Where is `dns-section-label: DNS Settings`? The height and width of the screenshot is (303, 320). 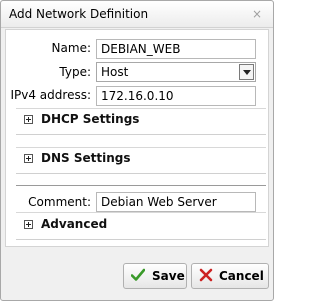 dns-section-label: DNS Settings is located at coordinates (86, 158).